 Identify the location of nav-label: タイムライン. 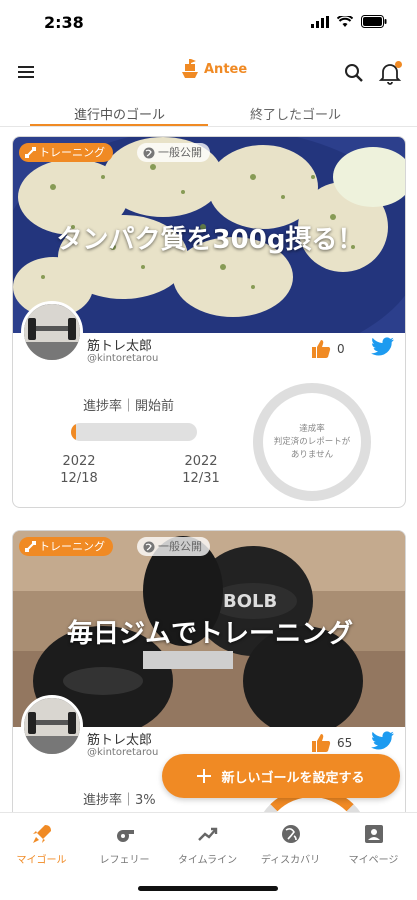
(207, 860).